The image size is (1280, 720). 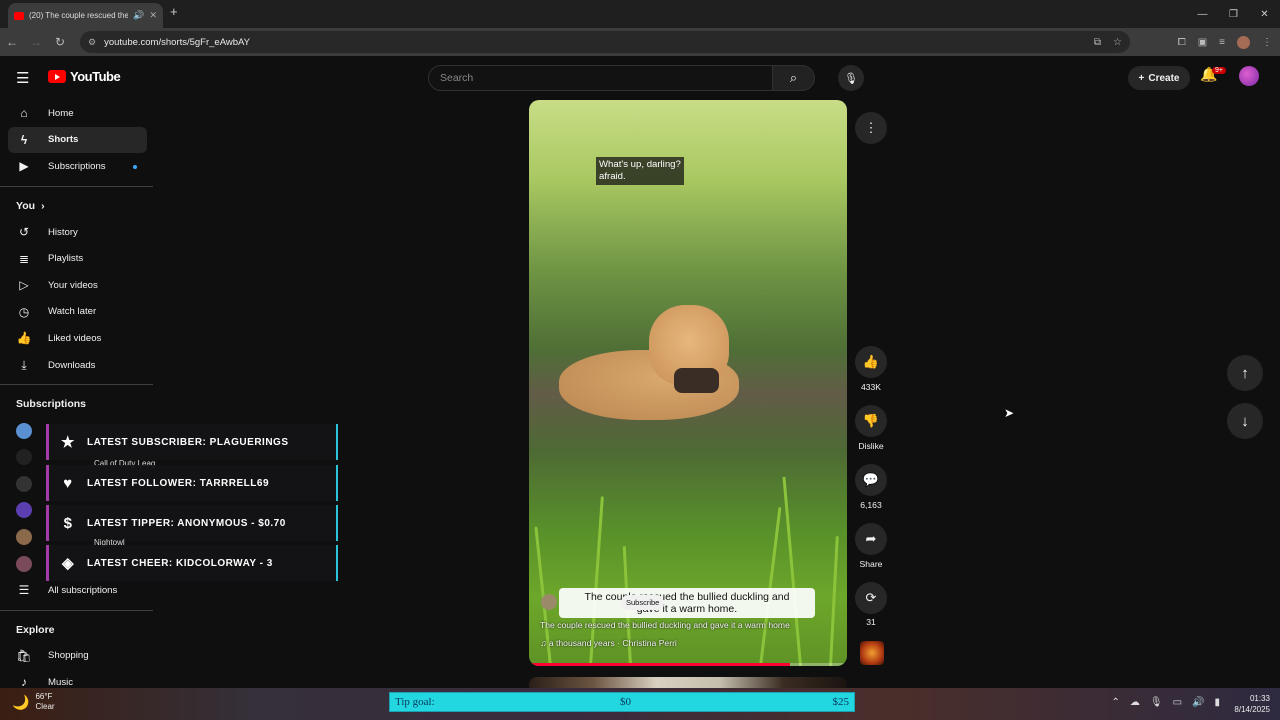 What do you see at coordinates (1117, 42) in the screenshot?
I see `bookmark-star-icon: ☆` at bounding box center [1117, 42].